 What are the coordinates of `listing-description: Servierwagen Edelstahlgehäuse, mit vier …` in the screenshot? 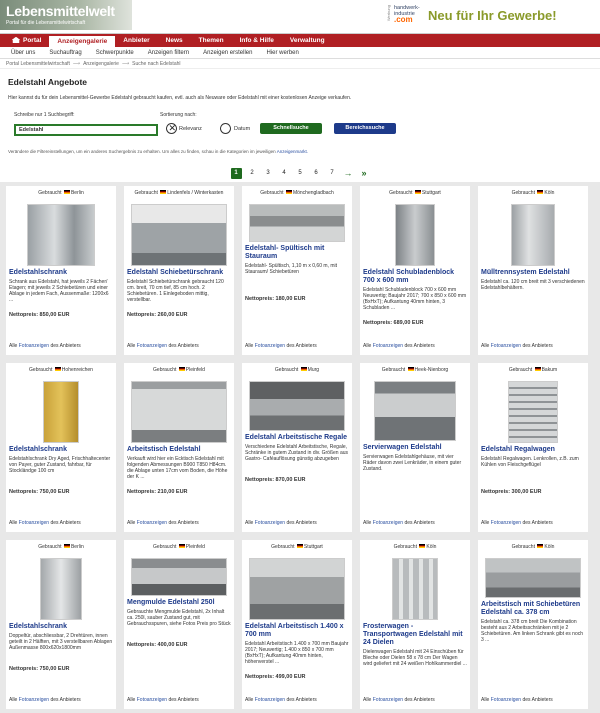 It's located at (412, 463).